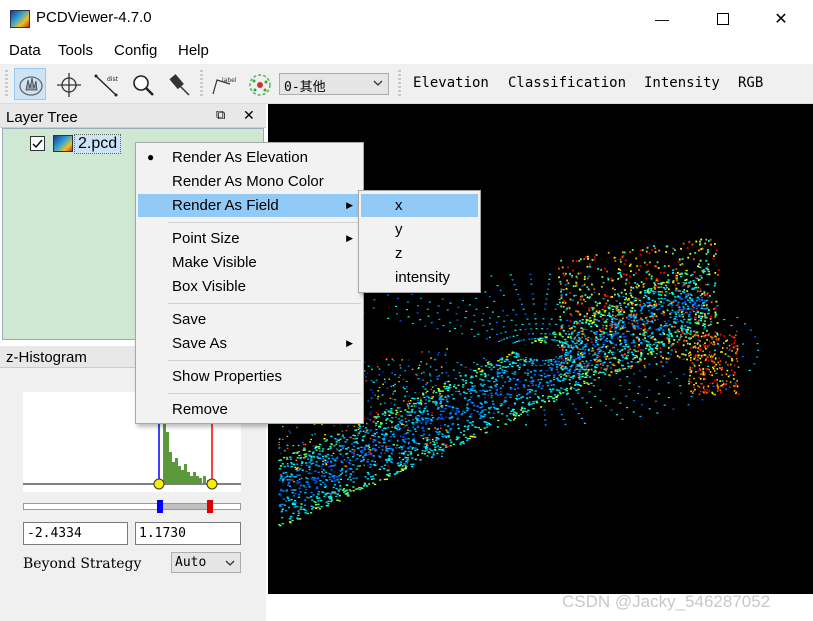 This screenshot has height=621, width=813. I want to click on min-value-input: -2.4334, so click(75, 533).